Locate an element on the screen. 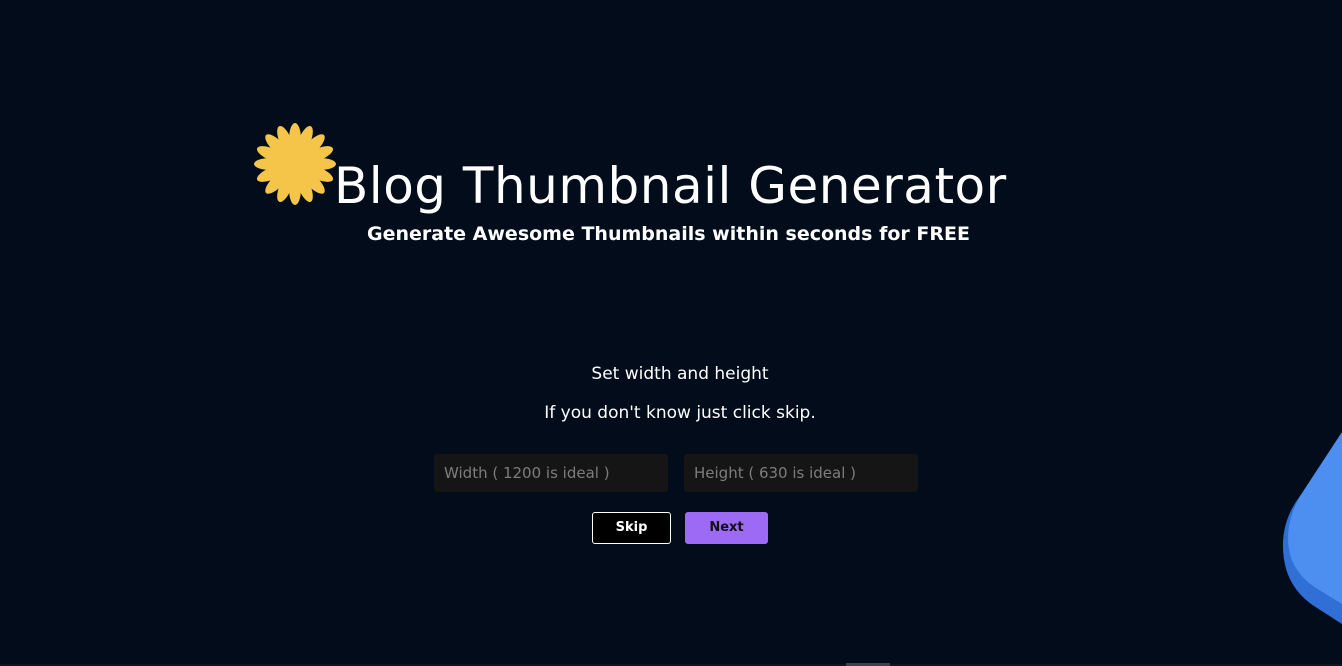 The height and width of the screenshot is (666, 1342). skip-button: Skip is located at coordinates (631, 528).